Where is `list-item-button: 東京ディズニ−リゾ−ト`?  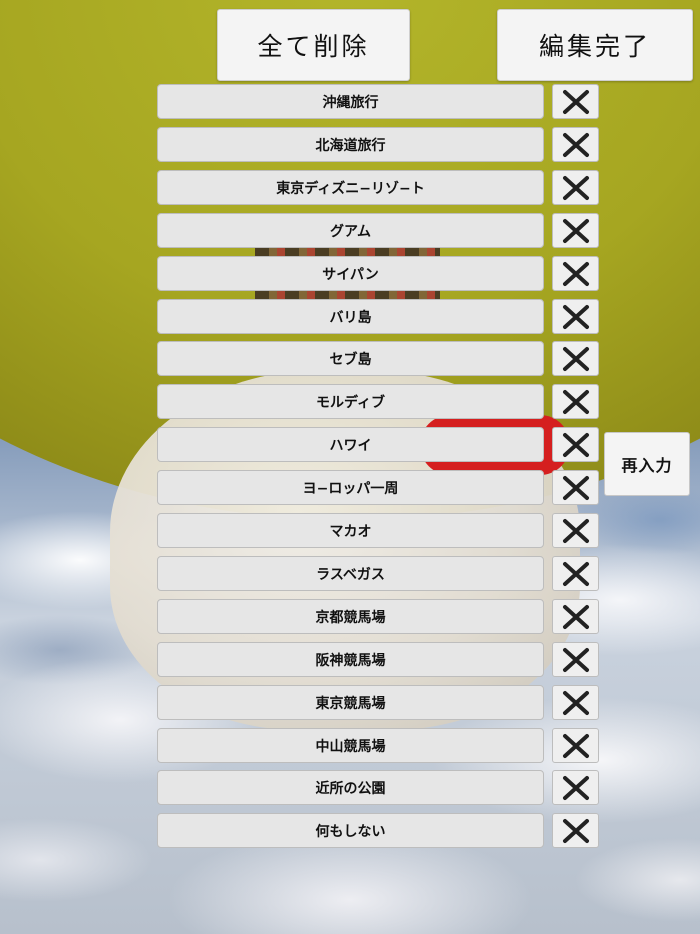 list-item-button: 東京ディズニ−リゾ−ト is located at coordinates (350, 187).